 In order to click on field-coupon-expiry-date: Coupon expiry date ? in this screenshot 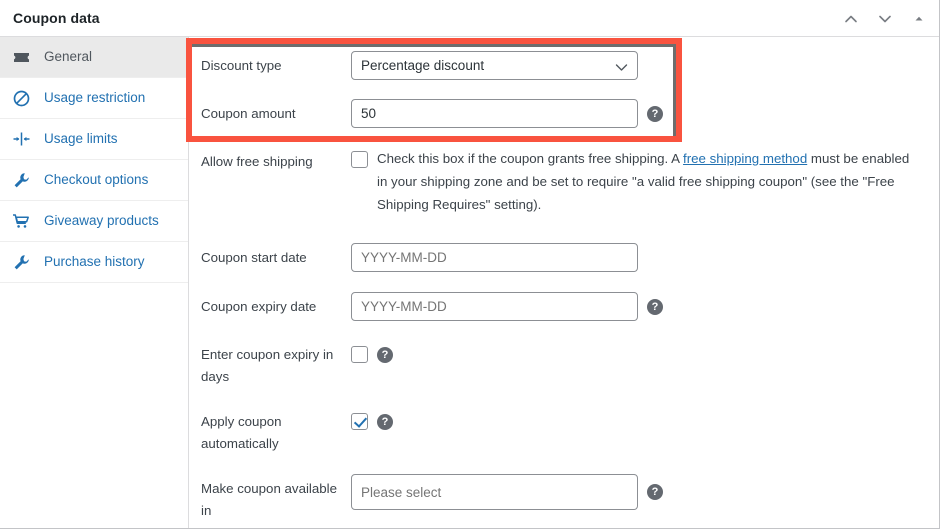, I will do `click(432, 306)`.